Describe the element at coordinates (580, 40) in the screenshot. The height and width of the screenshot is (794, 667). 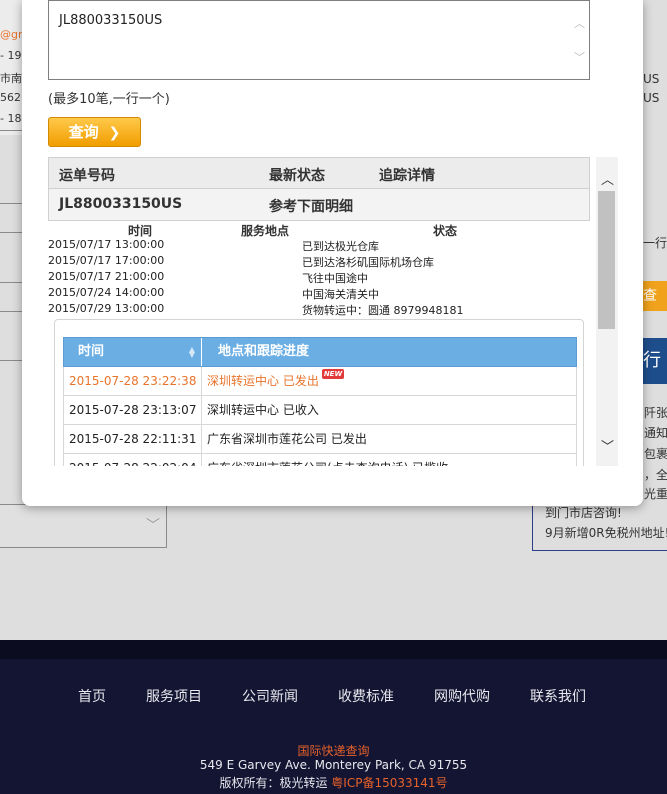
I see `textarea-scrollbar: ︿ ﹀` at that location.